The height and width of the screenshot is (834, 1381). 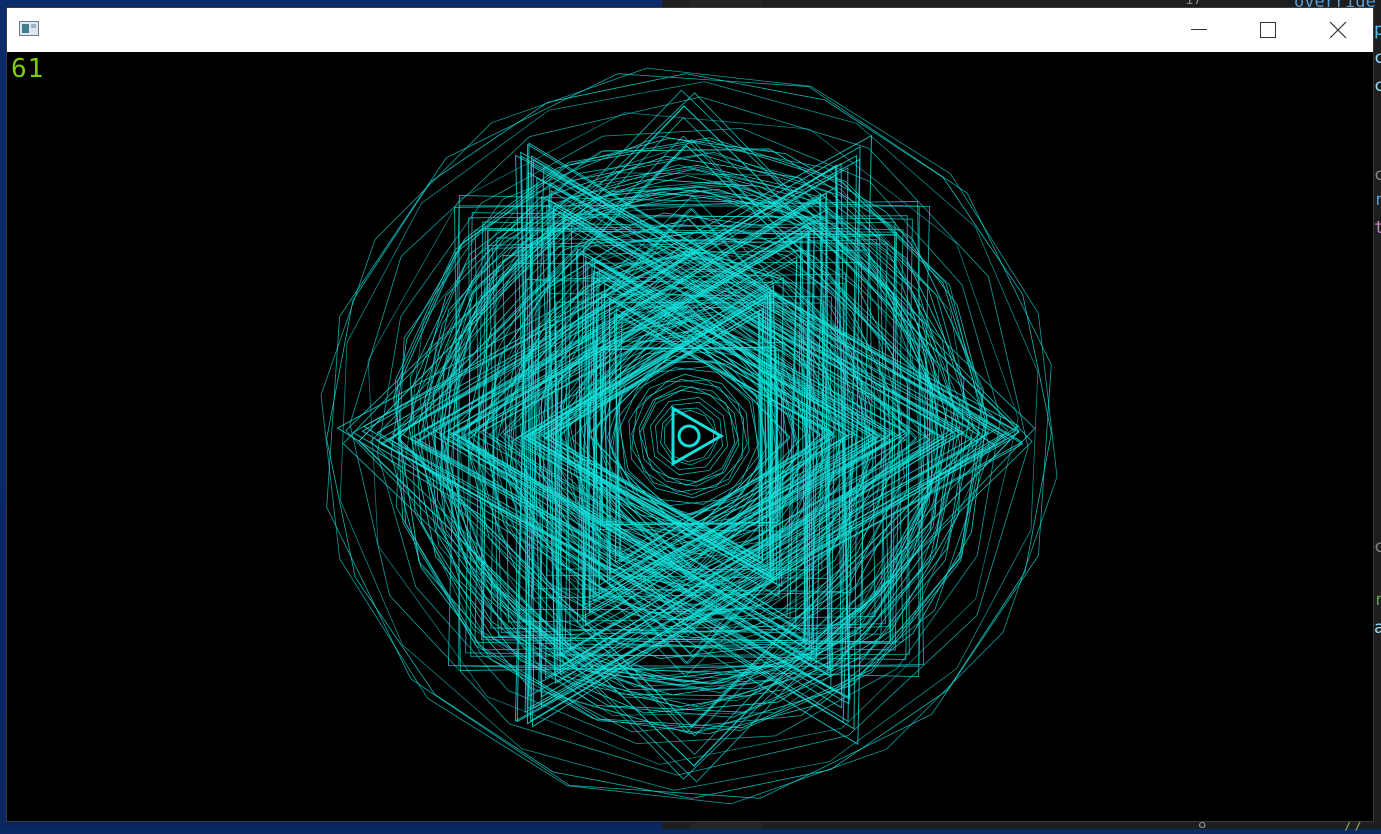 I want to click on code-fragment: a, so click(x=1377, y=628).